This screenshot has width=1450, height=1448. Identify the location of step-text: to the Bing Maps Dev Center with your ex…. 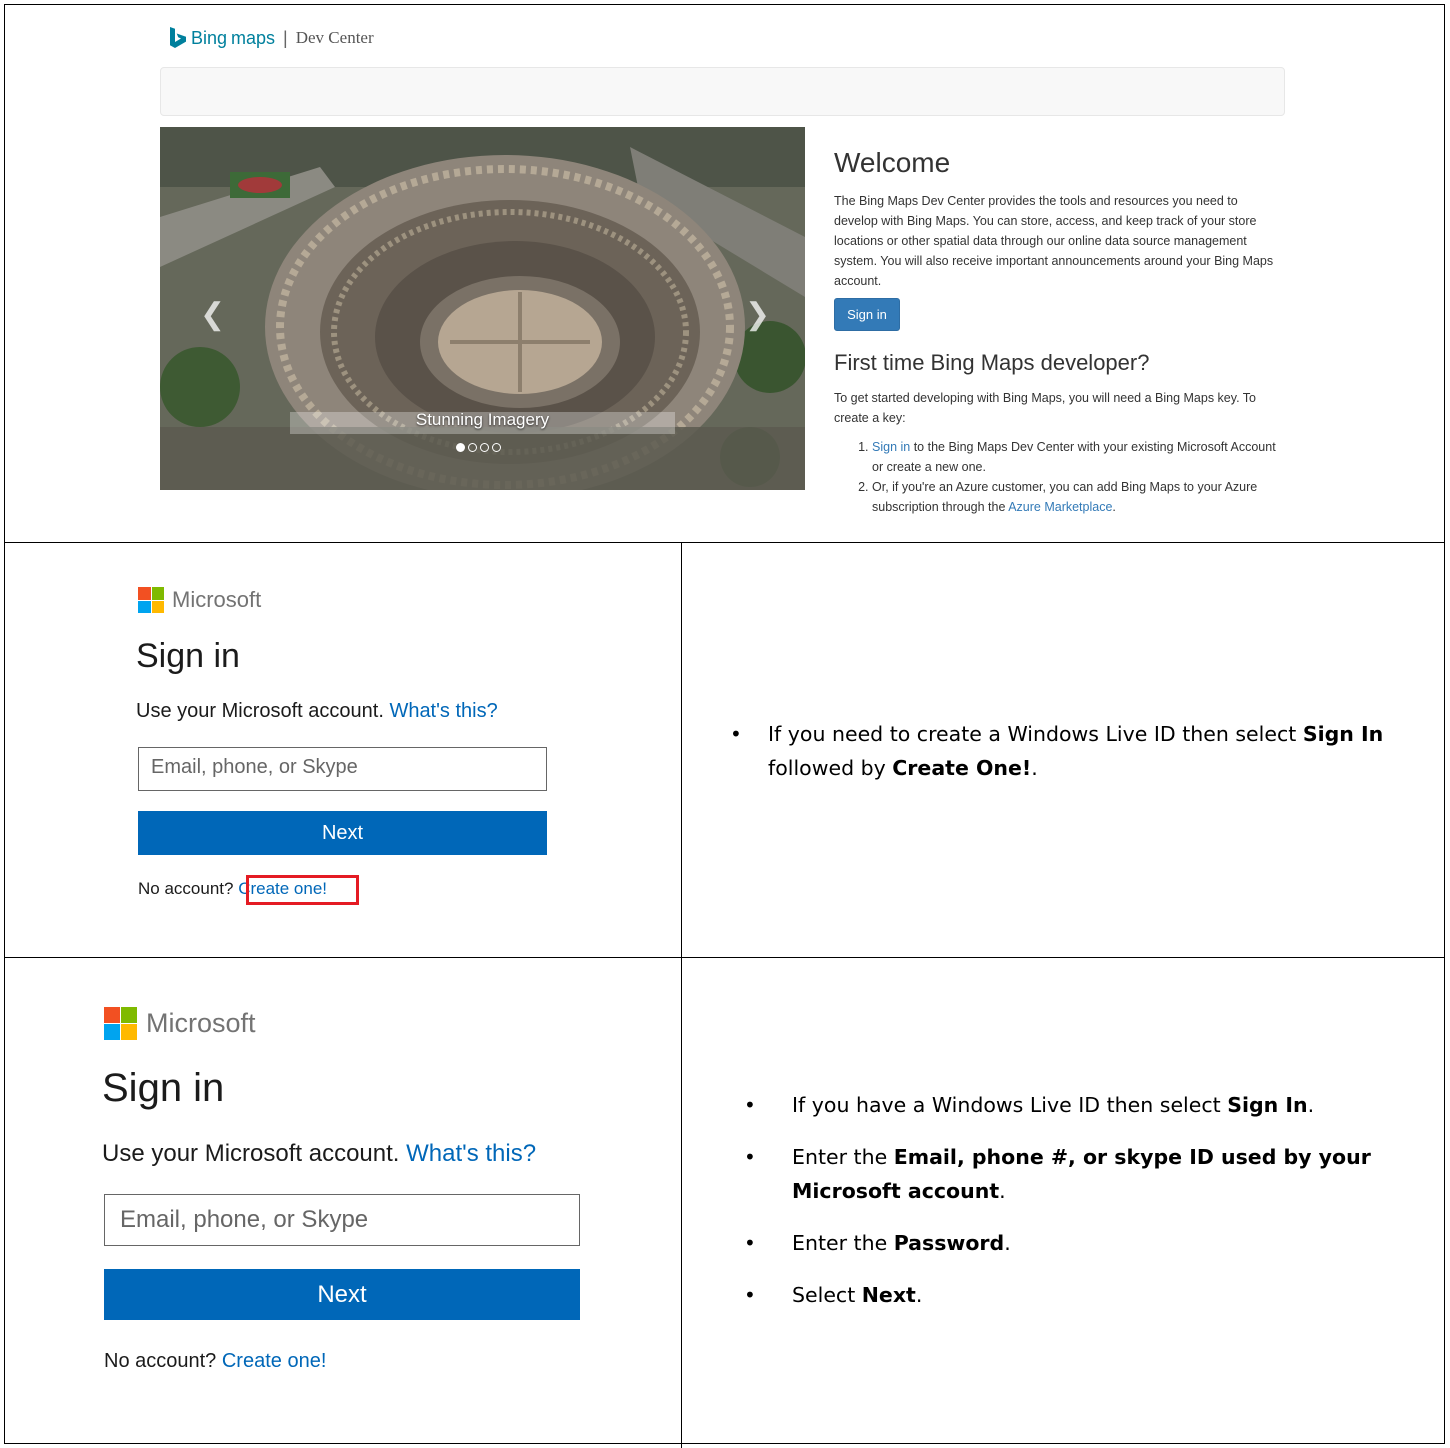
(1074, 457).